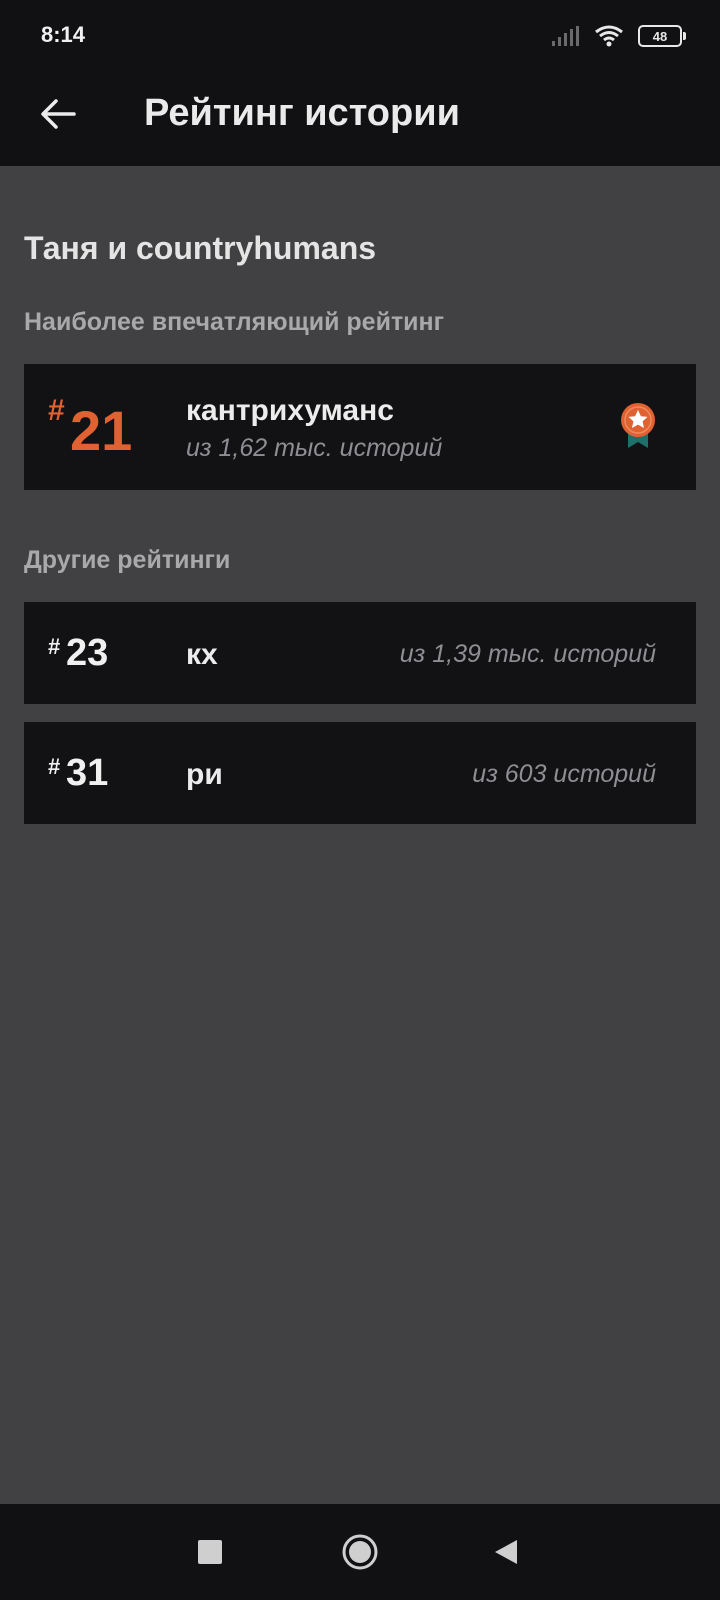 The image size is (720, 1600). Describe the element at coordinates (101, 430) in the screenshot. I see `rank-number: 21` at that location.